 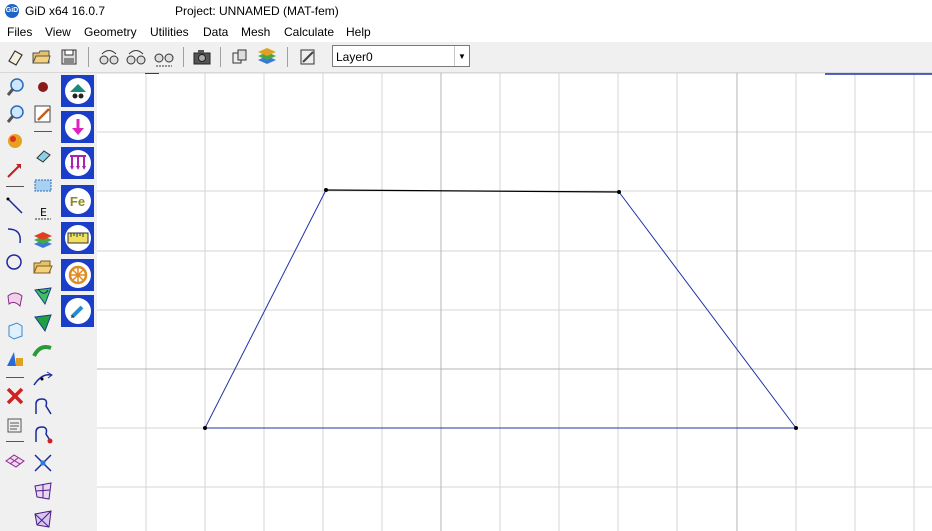 I want to click on shapes-icon, so click(x=15, y=359).